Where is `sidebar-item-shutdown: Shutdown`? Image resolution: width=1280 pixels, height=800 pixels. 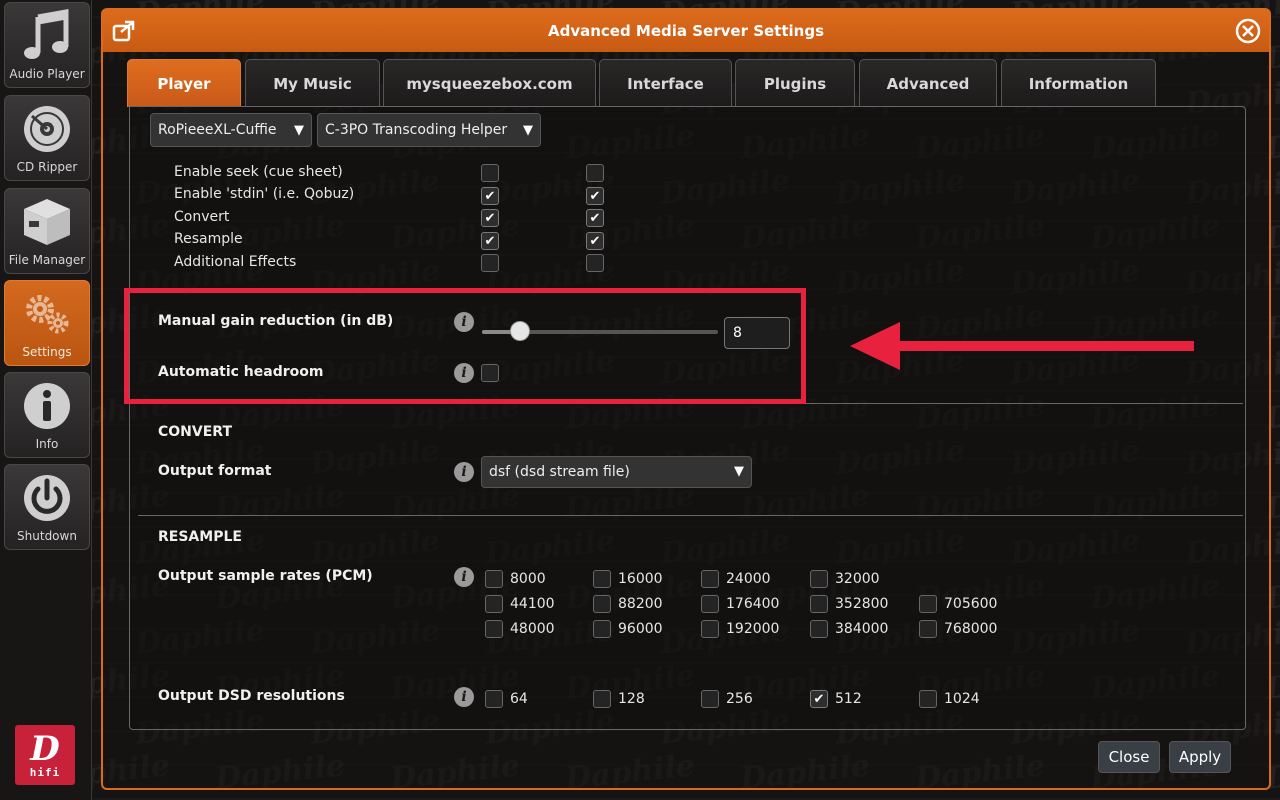
sidebar-item-shutdown: Shutdown is located at coordinates (47, 507).